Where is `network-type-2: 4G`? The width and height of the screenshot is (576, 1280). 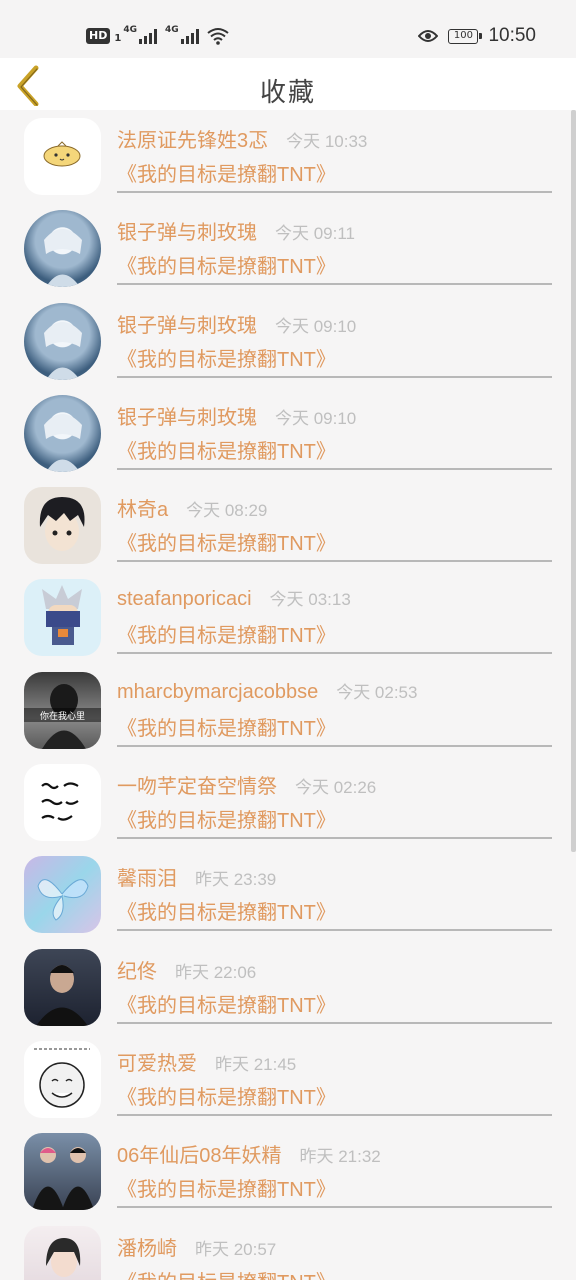 network-type-2: 4G is located at coordinates (171, 30).